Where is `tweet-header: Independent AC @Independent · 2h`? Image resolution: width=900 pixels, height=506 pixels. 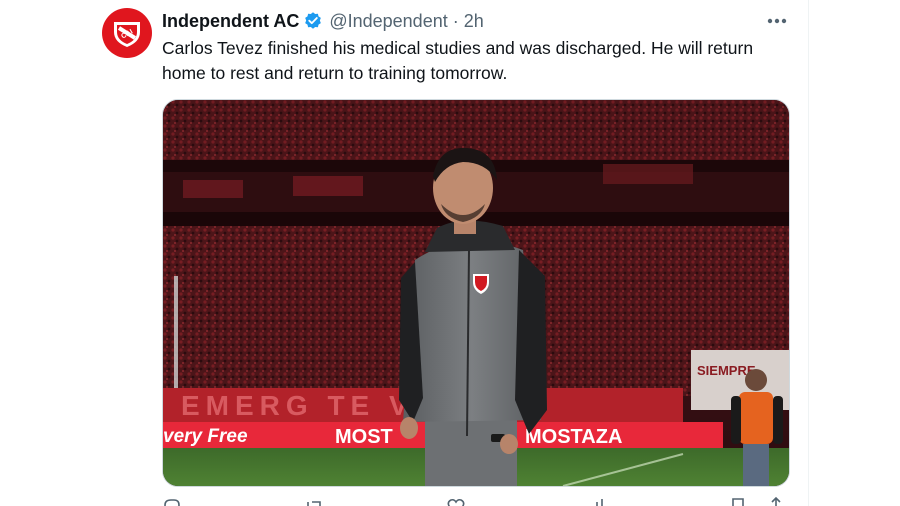 tweet-header: Independent AC @Independent · 2h is located at coordinates (323, 21).